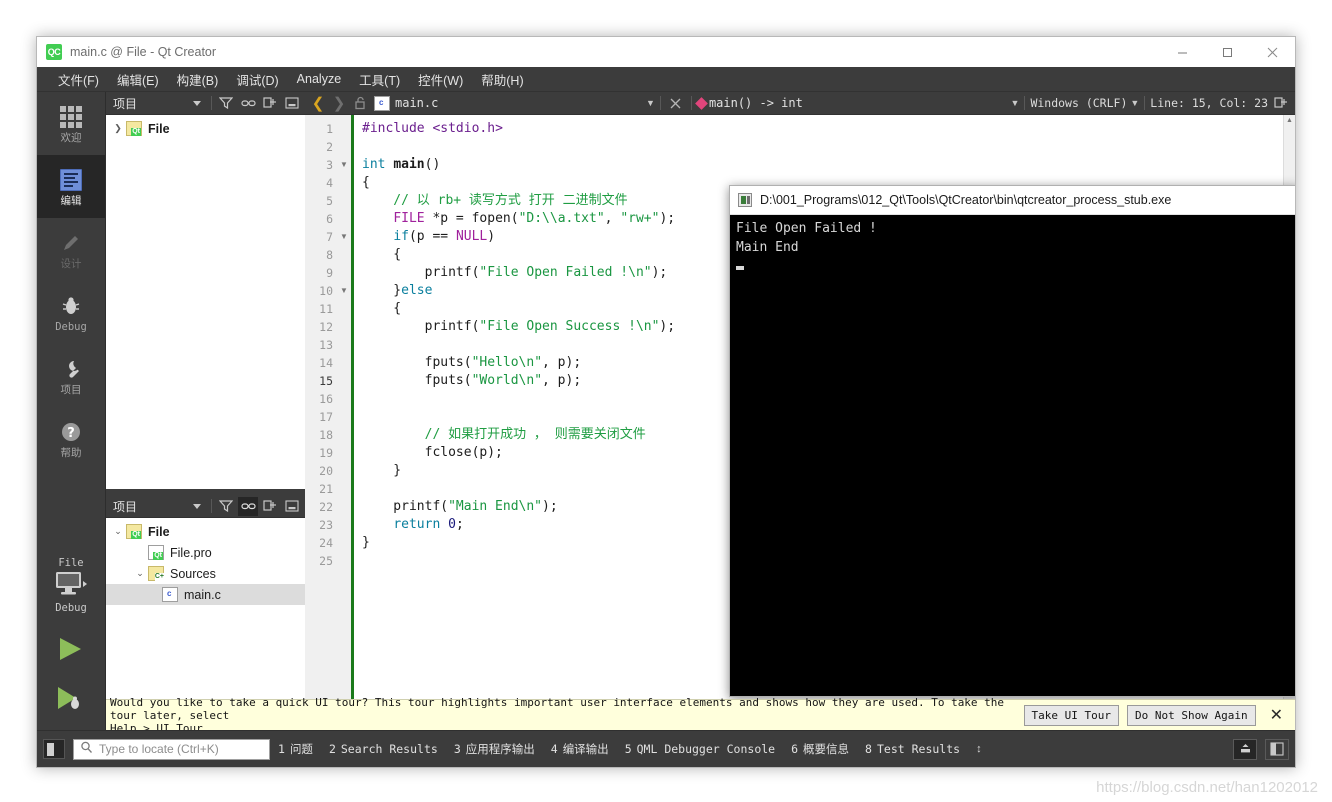  I want to click on mode-edit: 编辑, so click(71, 186).